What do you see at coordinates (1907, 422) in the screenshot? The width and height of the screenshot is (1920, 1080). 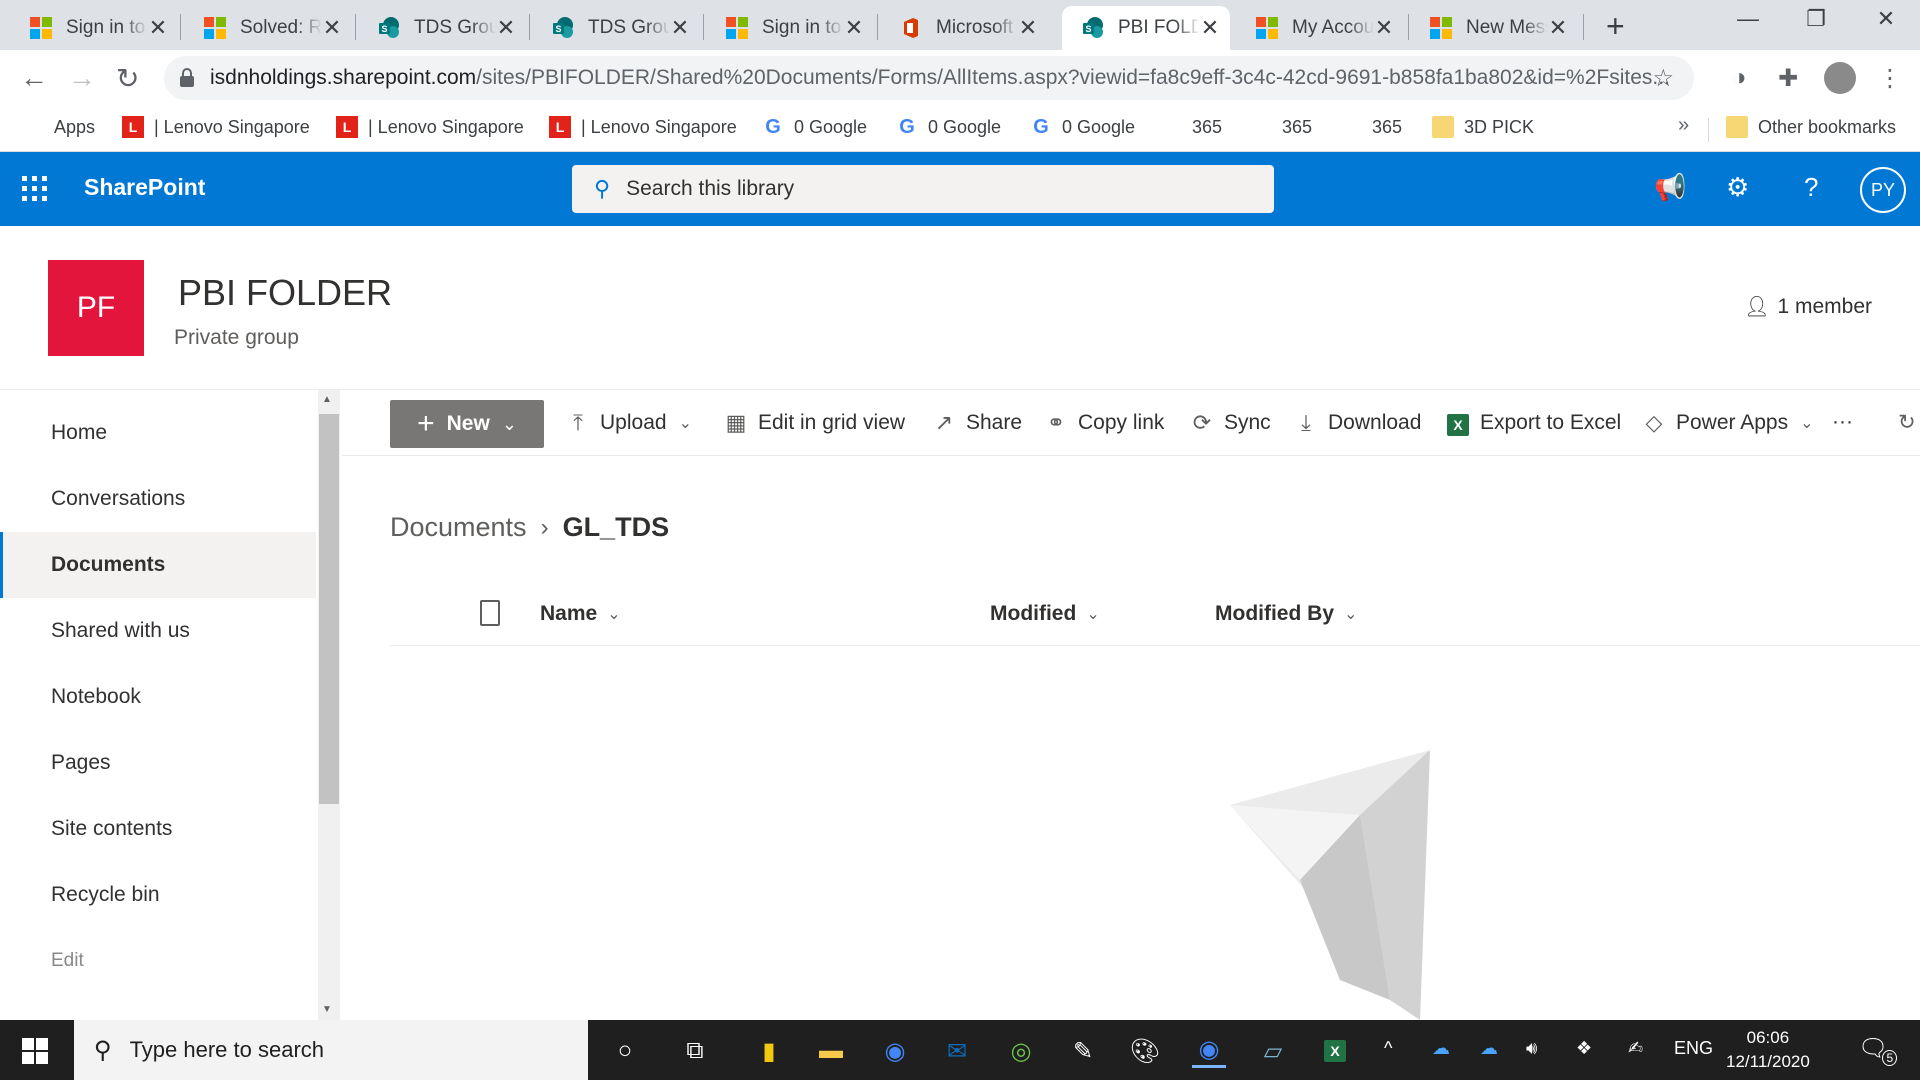 I see `refresh-icon: ↻` at bounding box center [1907, 422].